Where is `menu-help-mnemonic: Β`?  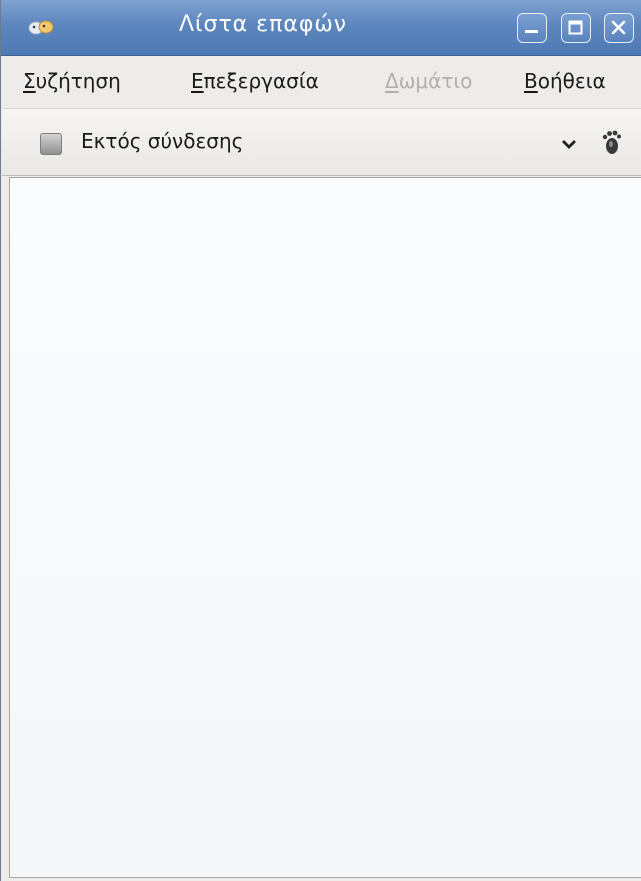
menu-help-mnemonic: Β is located at coordinates (531, 81).